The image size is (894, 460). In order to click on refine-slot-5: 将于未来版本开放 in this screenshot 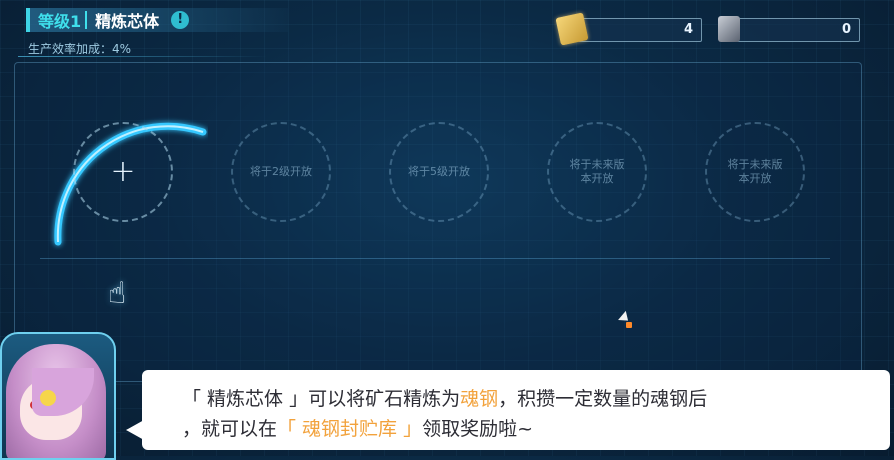, I will do `click(755, 172)`.